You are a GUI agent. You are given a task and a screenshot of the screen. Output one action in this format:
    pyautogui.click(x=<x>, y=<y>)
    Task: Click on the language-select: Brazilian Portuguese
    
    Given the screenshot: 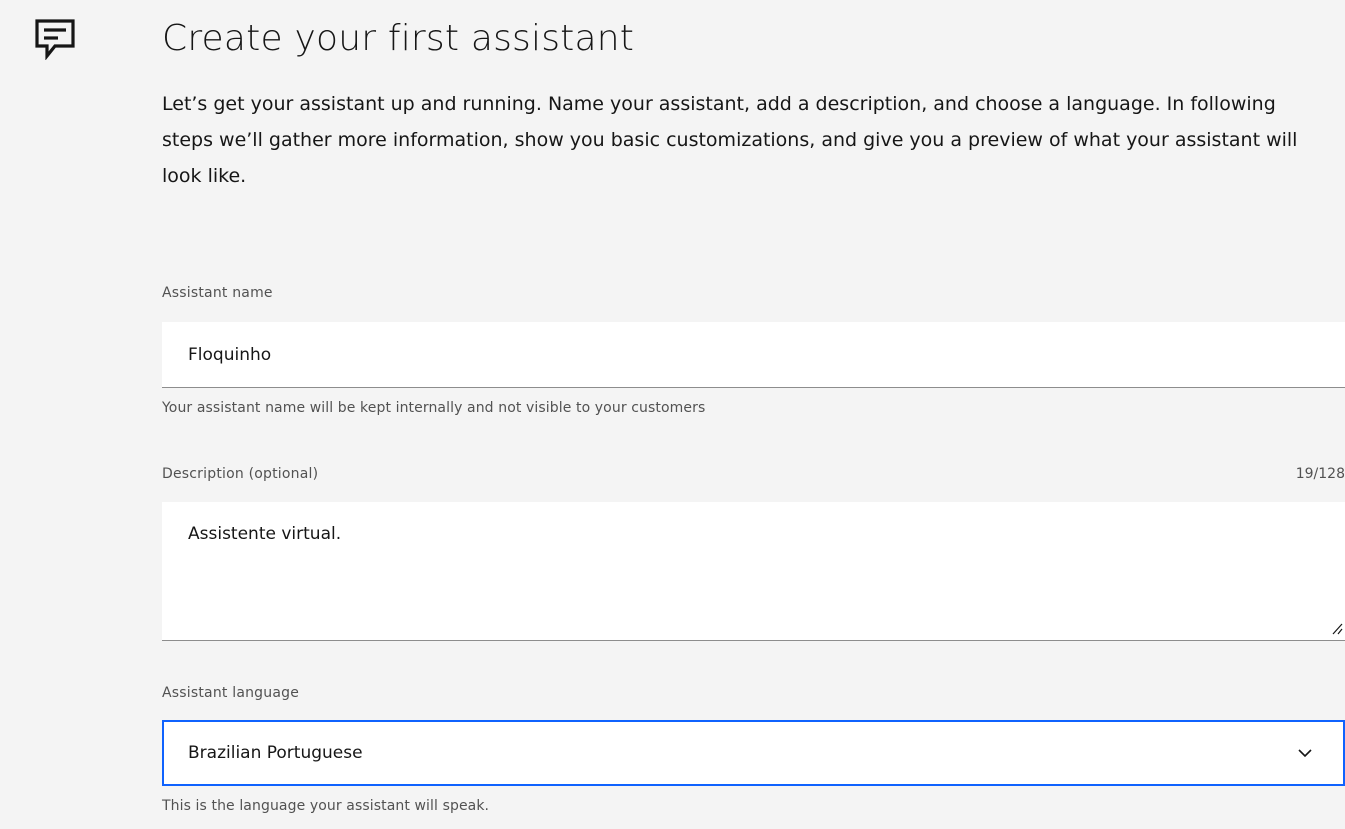 What is the action you would take?
    pyautogui.click(x=753, y=753)
    